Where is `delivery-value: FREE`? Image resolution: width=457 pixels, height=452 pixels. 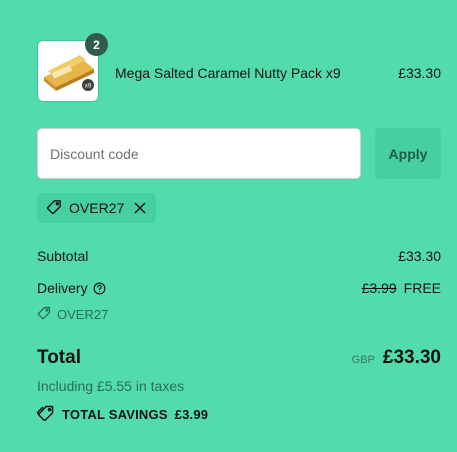 delivery-value: FREE is located at coordinates (422, 288).